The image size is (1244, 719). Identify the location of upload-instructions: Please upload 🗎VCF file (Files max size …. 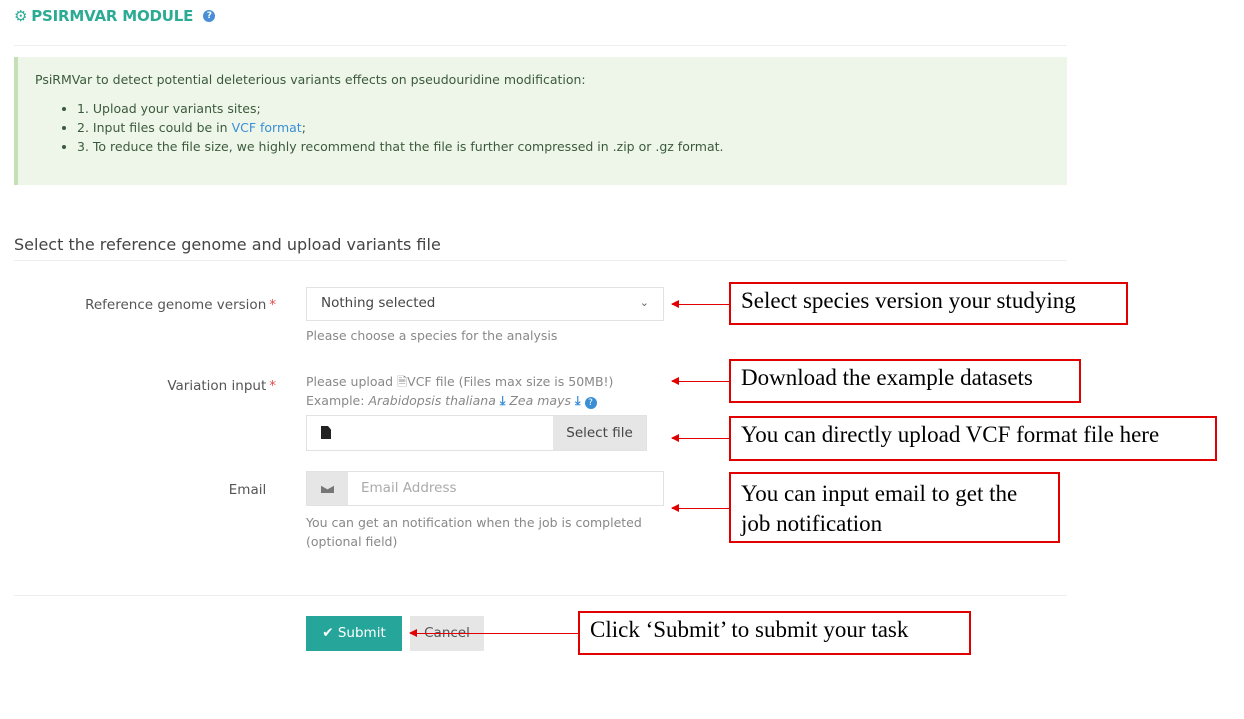
(459, 391).